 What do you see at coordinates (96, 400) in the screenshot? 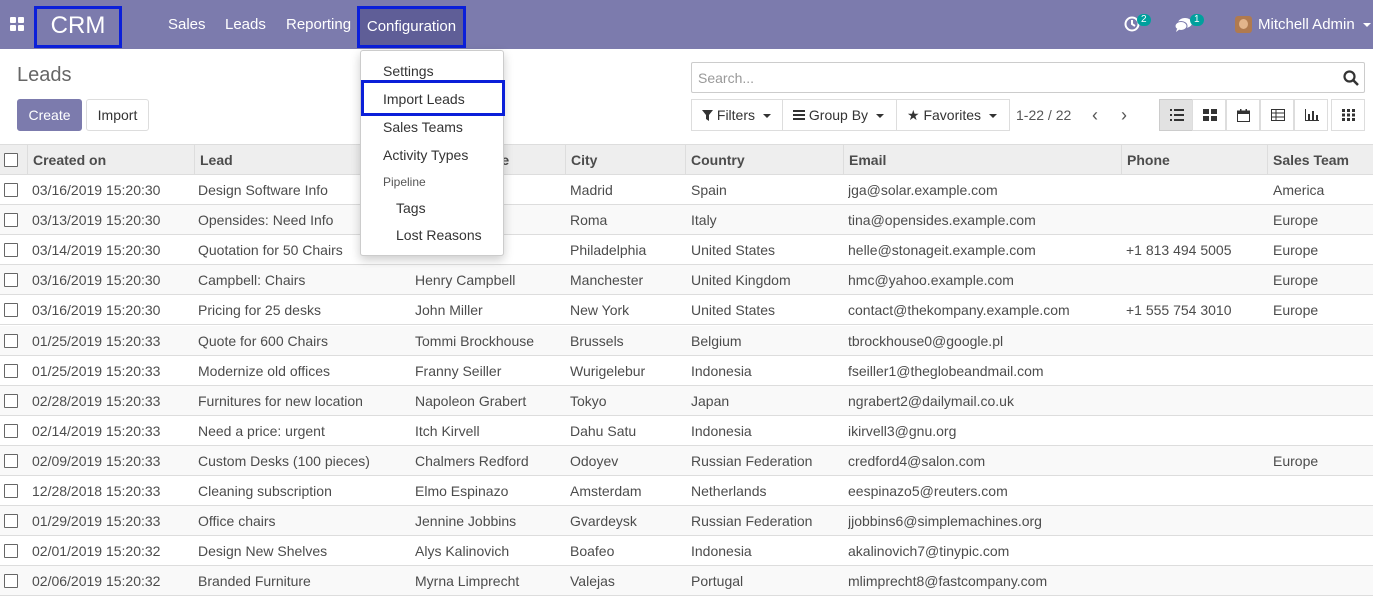
I see `cell-created-on: 02/28/2019 15:20:33` at bounding box center [96, 400].